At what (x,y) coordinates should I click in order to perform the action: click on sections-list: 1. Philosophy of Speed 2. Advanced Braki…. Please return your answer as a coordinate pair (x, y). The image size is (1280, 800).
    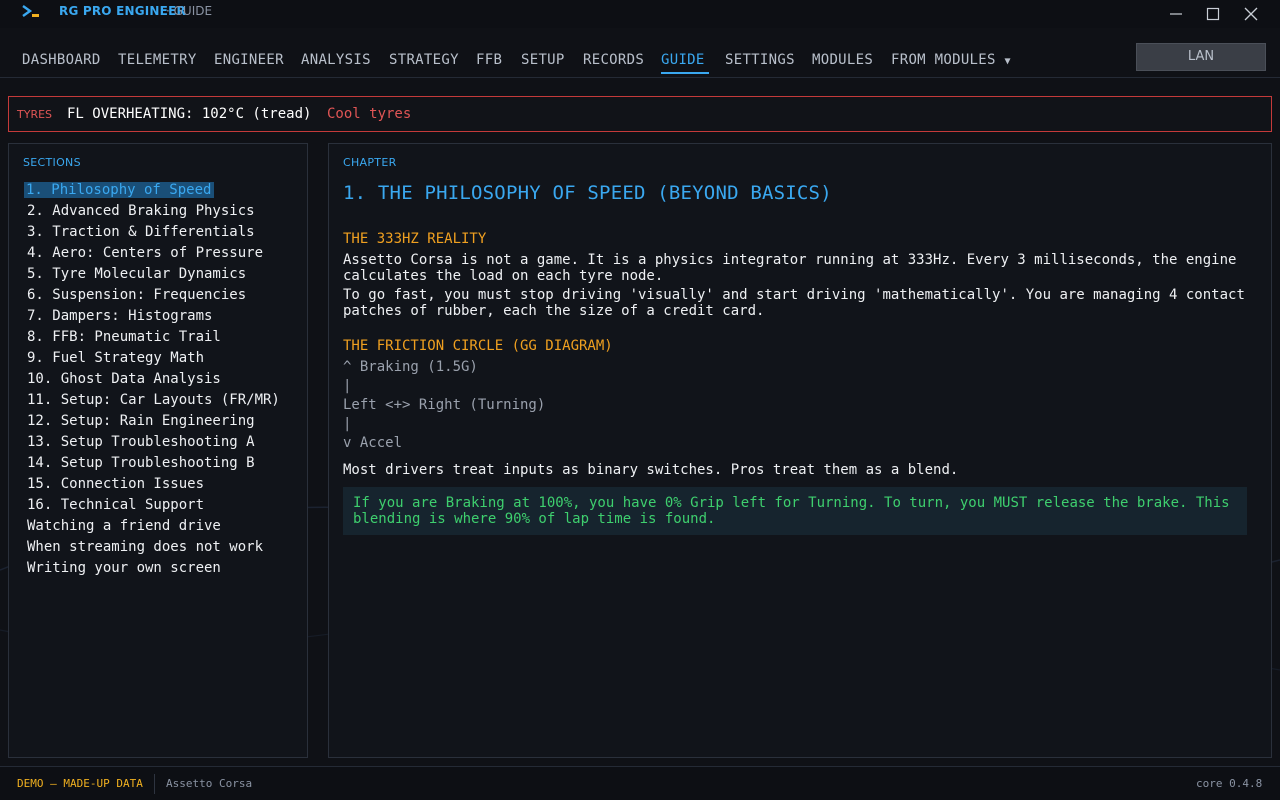
    Looking at the image, I should click on (152, 379).